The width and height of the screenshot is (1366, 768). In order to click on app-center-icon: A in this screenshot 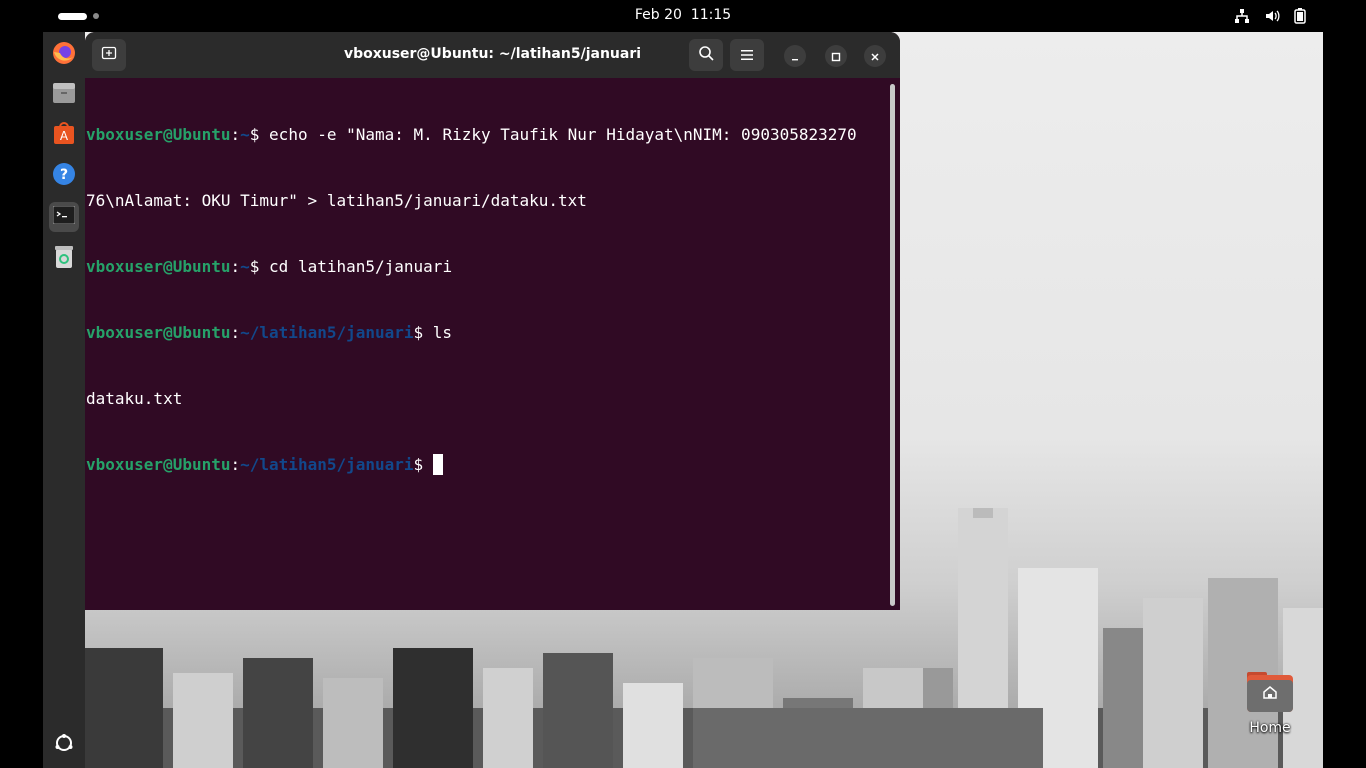, I will do `click(64, 135)`.